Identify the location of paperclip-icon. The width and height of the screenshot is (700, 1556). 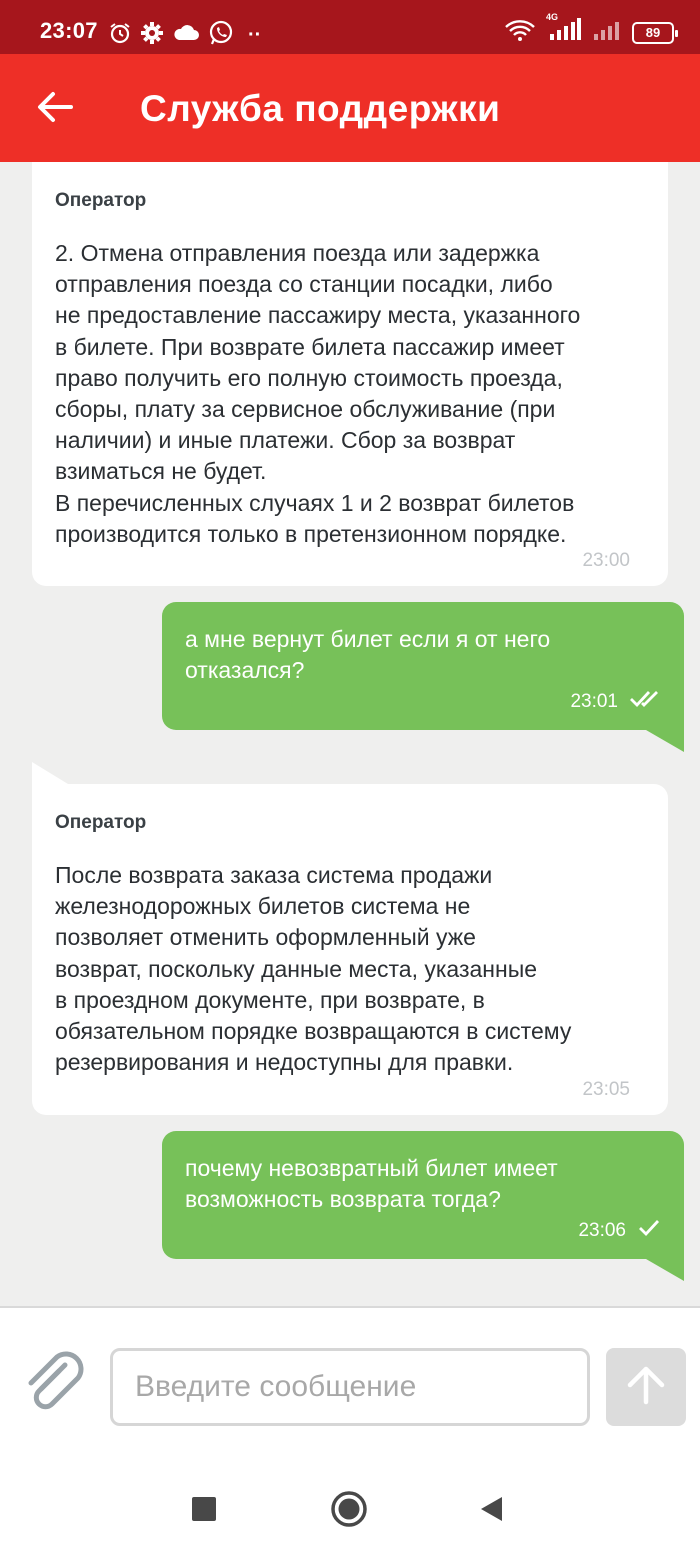
(54, 1384).